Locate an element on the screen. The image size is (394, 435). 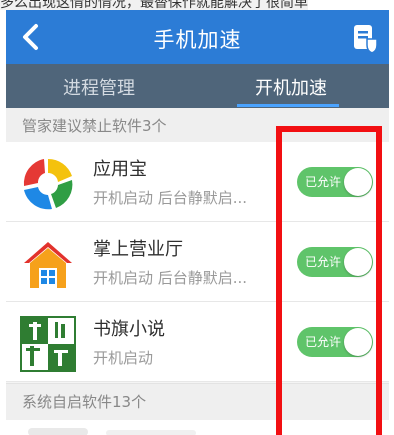
tab-process-manage: 进程管理 is located at coordinates (99, 87).